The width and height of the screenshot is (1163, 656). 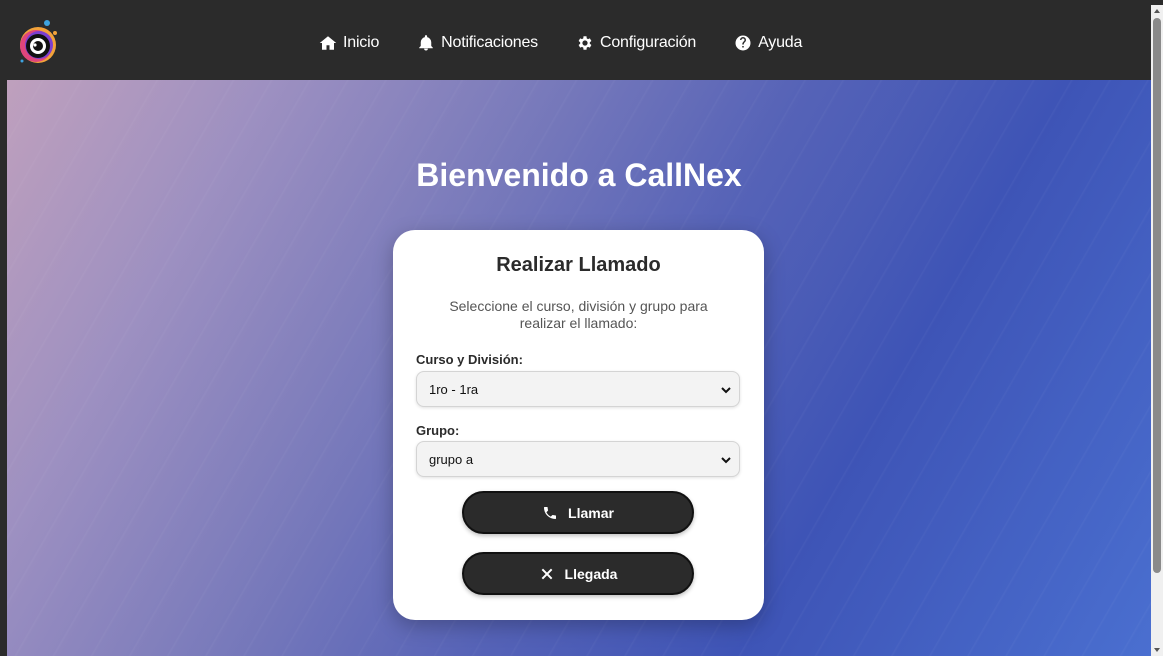 I want to click on arrival-button: Llegada, so click(x=578, y=573).